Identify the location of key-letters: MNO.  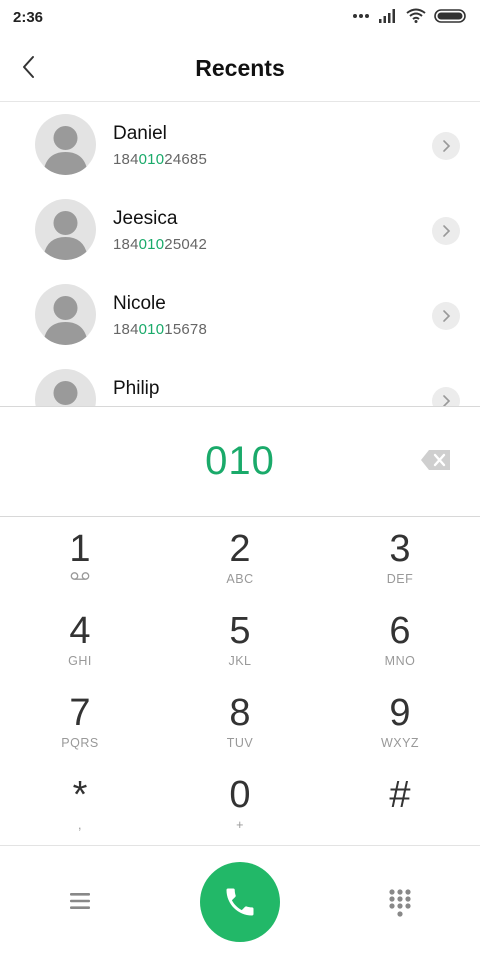
(400, 661).